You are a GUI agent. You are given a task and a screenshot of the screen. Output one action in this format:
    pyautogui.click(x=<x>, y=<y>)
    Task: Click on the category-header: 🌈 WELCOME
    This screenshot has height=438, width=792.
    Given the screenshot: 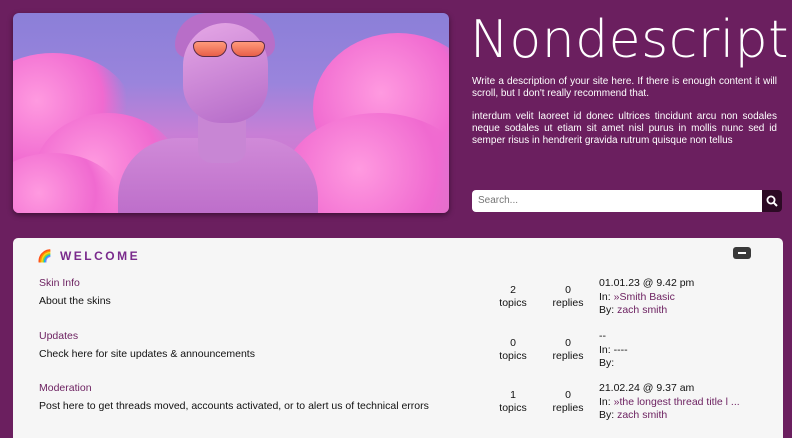 What is the action you would take?
    pyautogui.click(x=88, y=256)
    